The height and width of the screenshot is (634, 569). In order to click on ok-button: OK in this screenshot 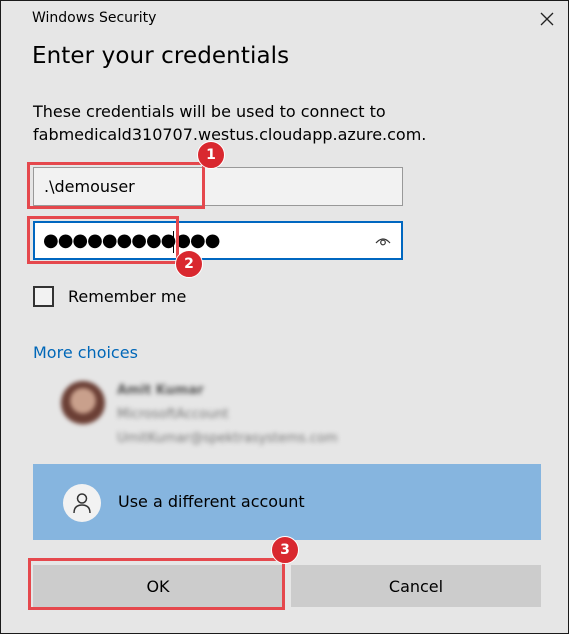, I will do `click(158, 586)`.